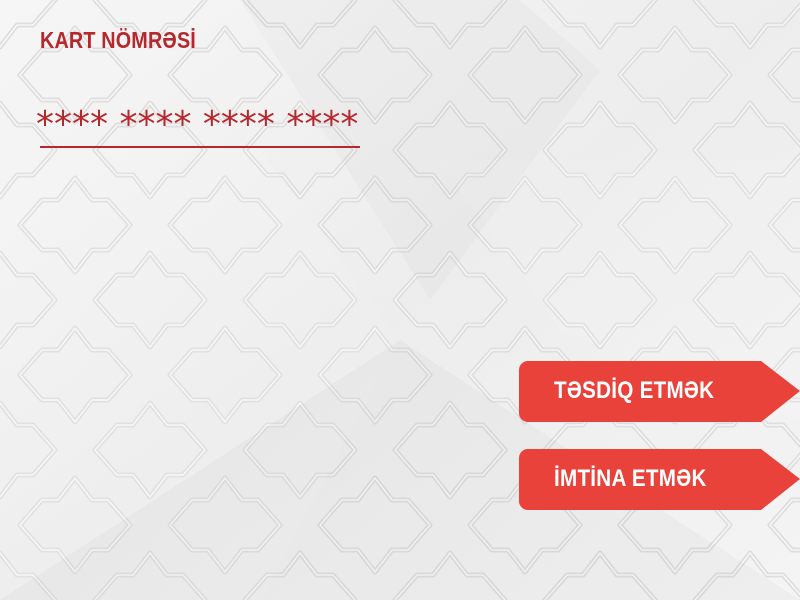  I want to click on card-number-input, so click(222, 124).